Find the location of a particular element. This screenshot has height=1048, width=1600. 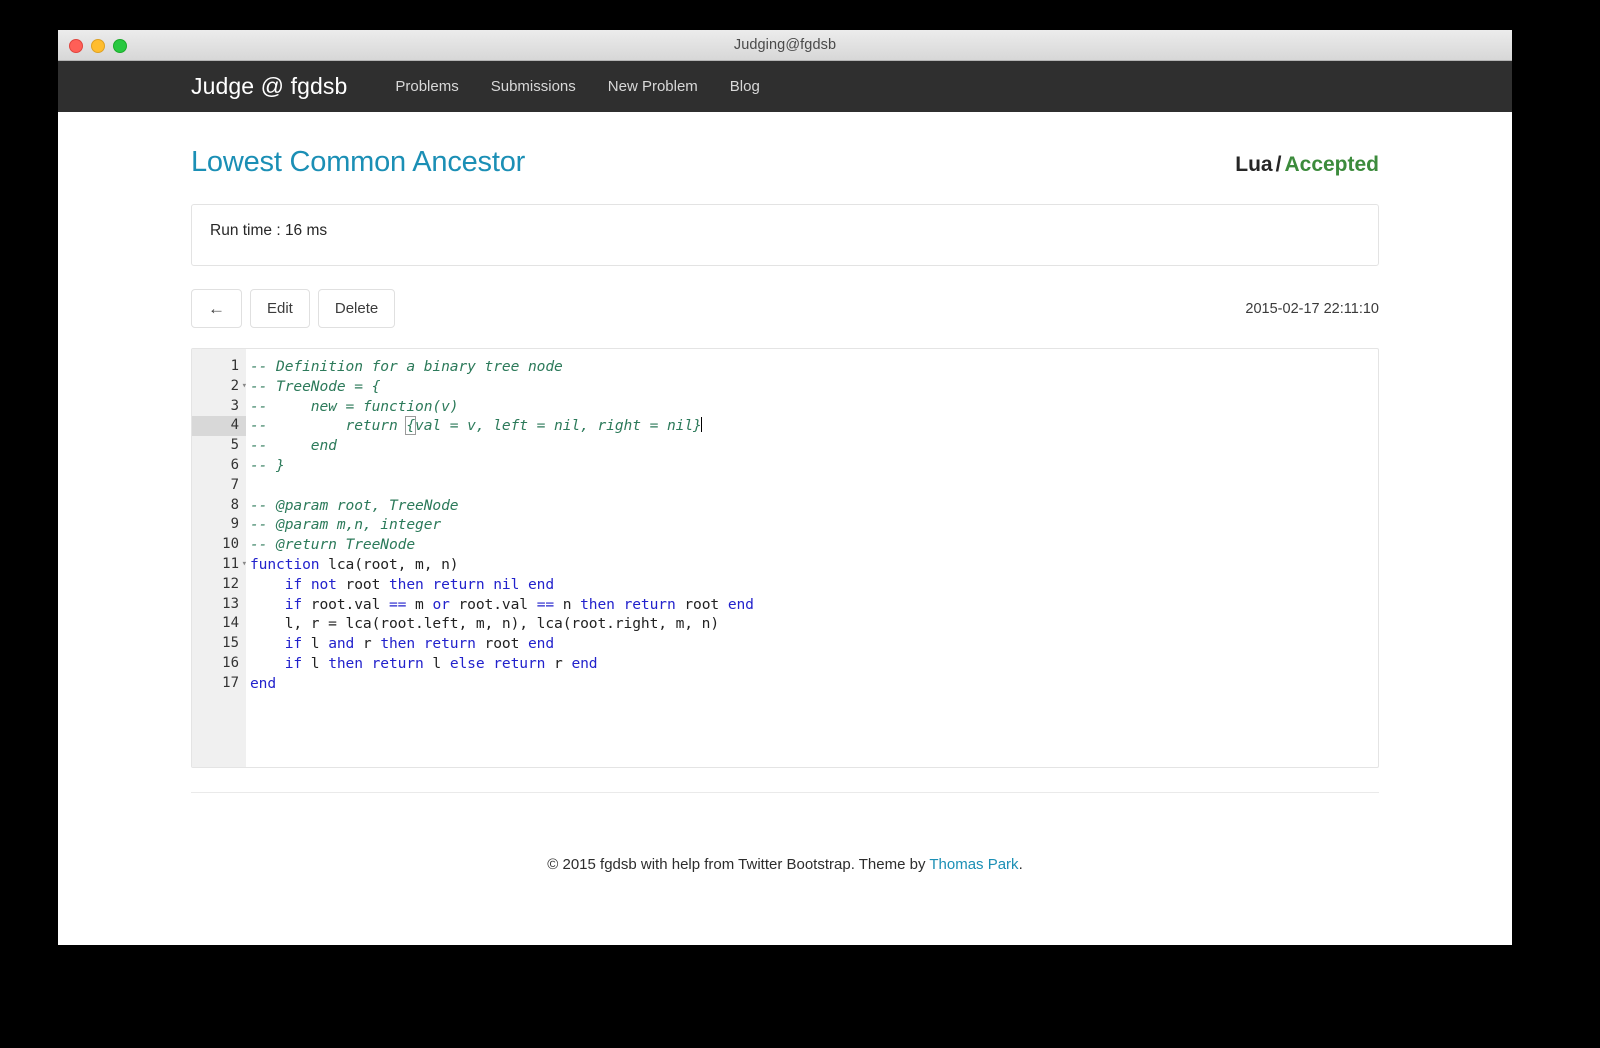

code-line-8: -- @param root, TreeNode is located at coordinates (814, 506).